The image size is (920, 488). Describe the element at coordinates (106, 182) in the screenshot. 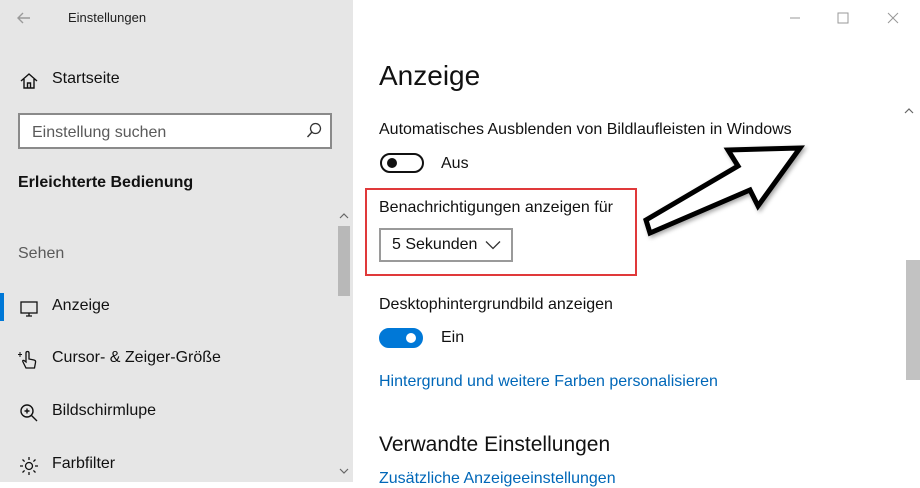

I see `section-title: Erleichterte Bedienung` at that location.